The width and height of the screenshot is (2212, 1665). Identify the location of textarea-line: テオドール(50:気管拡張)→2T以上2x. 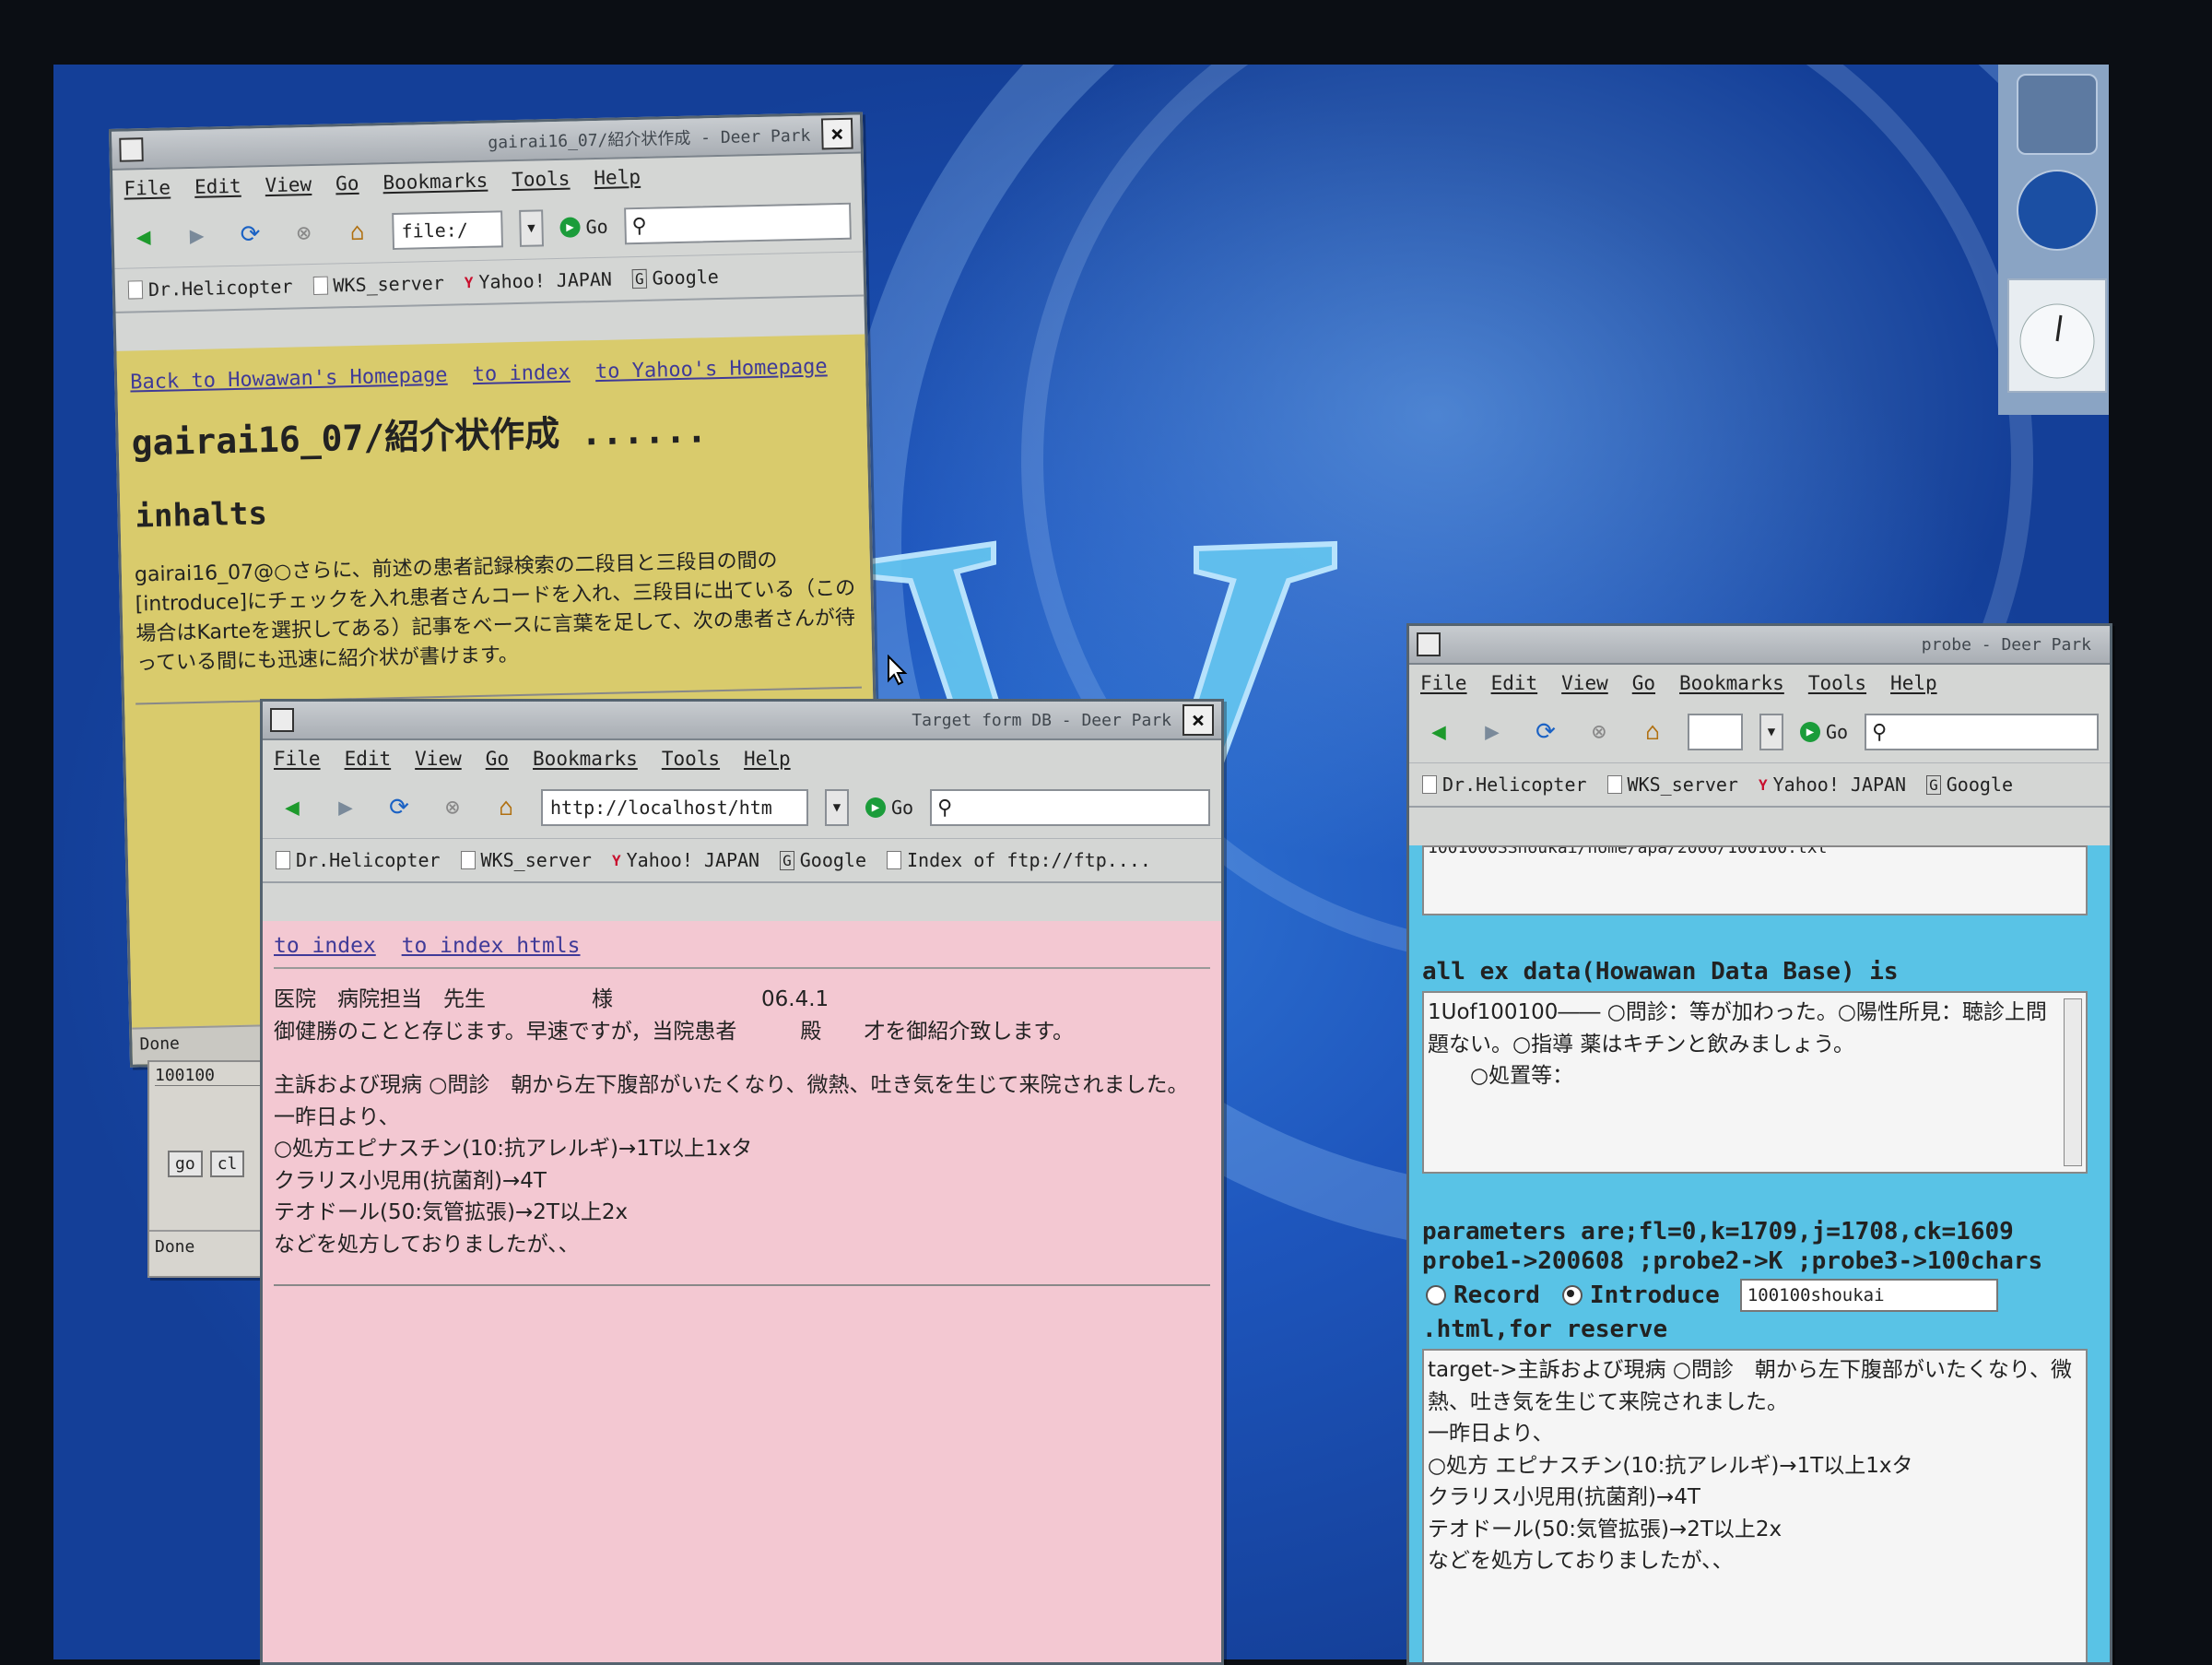
(1605, 1529).